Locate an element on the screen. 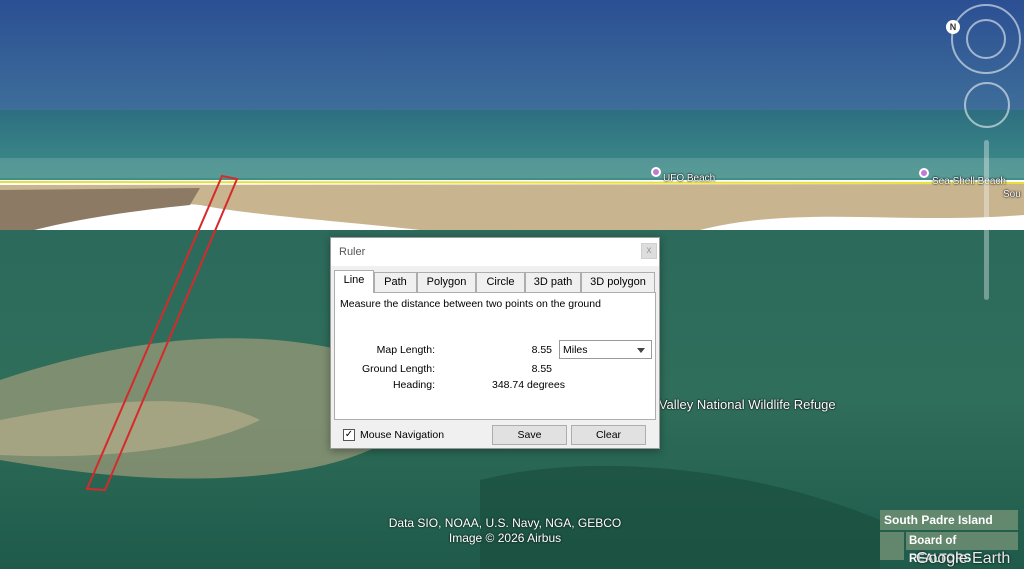 The height and width of the screenshot is (569, 1024). place-label: Sea Shell Beach is located at coordinates (969, 181).